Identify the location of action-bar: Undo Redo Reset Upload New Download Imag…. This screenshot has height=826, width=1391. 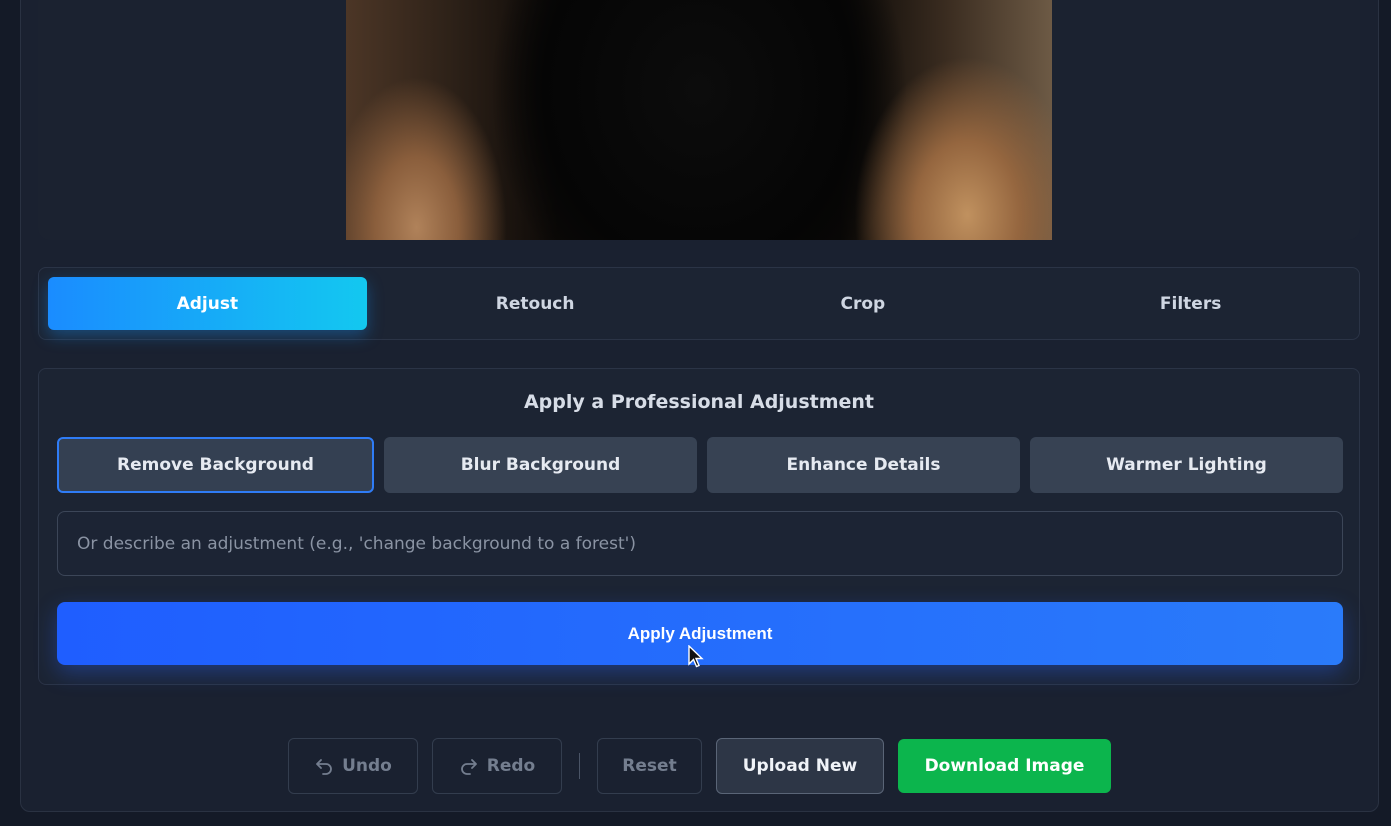
(699, 766).